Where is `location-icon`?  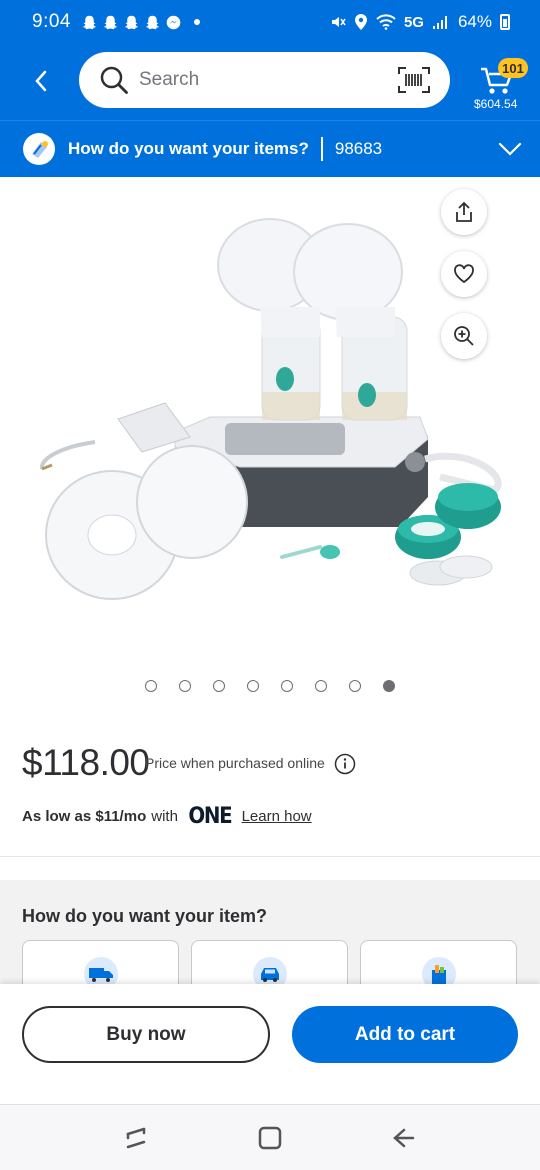
location-icon is located at coordinates (360, 22).